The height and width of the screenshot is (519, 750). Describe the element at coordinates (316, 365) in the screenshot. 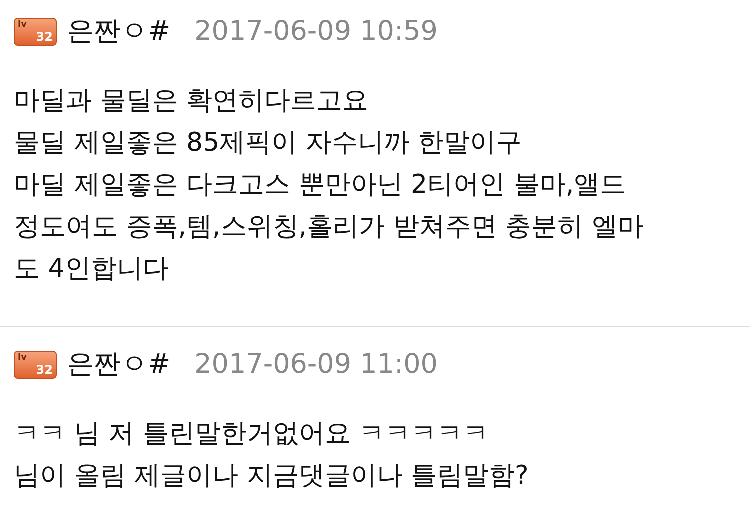

I see `comment-date: 2017-06-09 11:00` at that location.